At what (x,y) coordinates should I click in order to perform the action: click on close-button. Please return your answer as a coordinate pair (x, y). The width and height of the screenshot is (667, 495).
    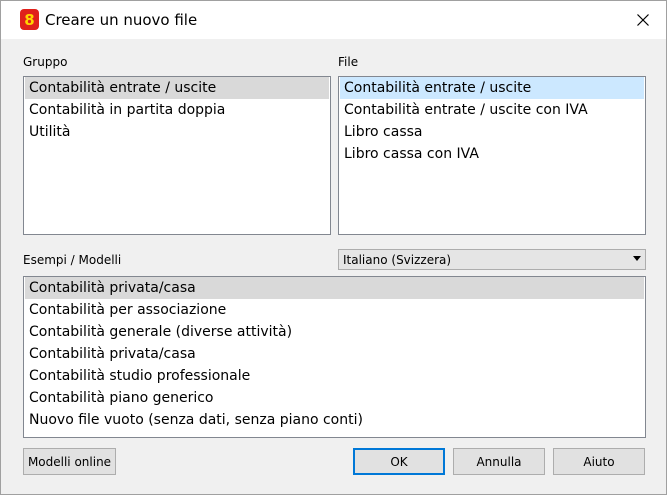
    Looking at the image, I should click on (643, 20).